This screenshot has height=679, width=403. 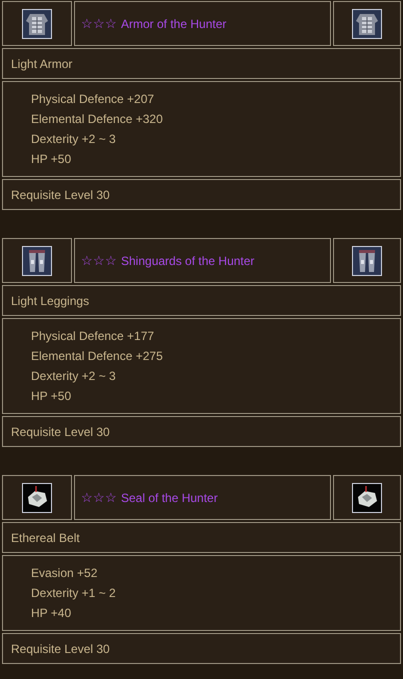 What do you see at coordinates (97, 356) in the screenshot?
I see `stat-line: Elemental Defence +275` at bounding box center [97, 356].